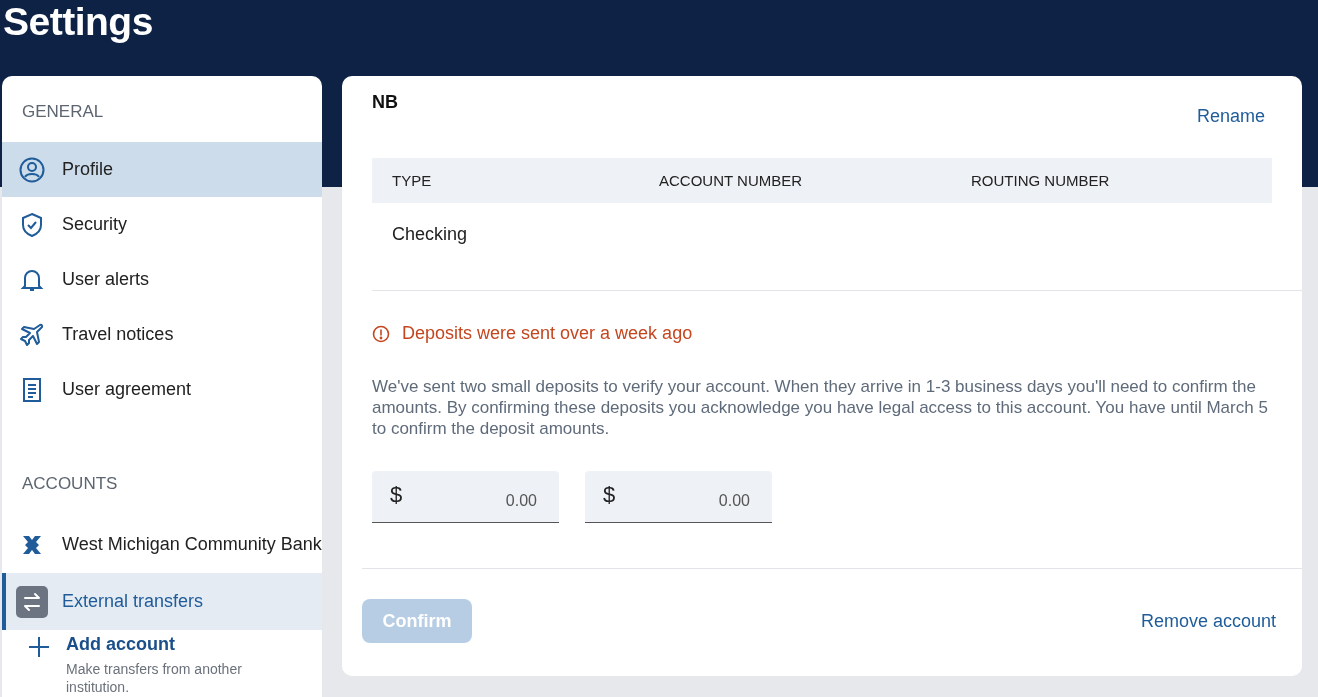  Describe the element at coordinates (412, 180) in the screenshot. I see `column-header: TYPE` at that location.